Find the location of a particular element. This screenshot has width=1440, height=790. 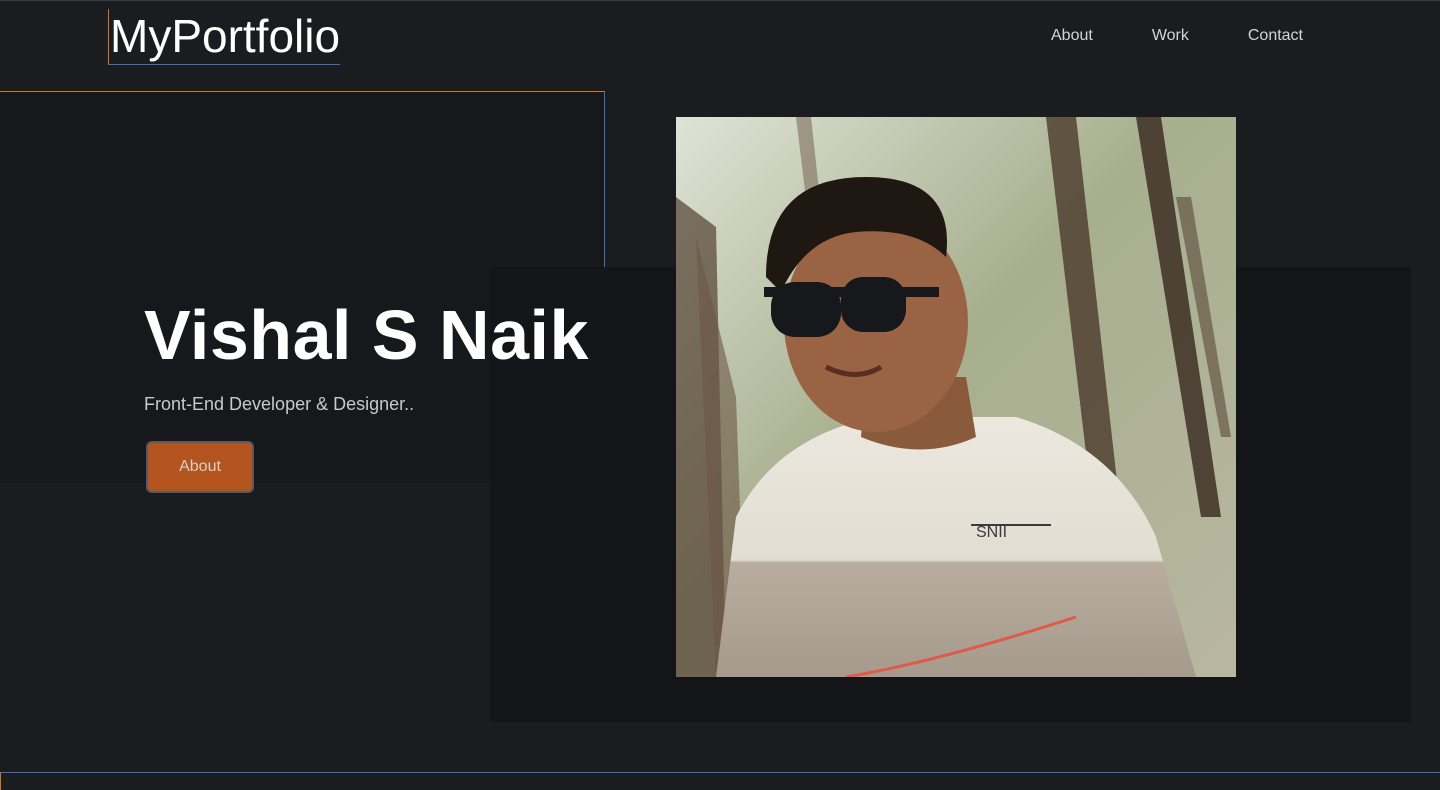

about-button: About is located at coordinates (200, 467).